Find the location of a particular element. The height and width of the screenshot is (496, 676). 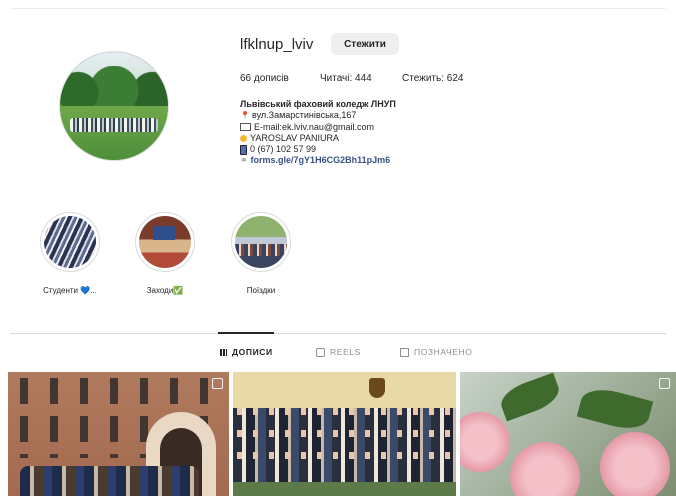

highlight-trips: Поїздки is located at coordinates (261, 253).